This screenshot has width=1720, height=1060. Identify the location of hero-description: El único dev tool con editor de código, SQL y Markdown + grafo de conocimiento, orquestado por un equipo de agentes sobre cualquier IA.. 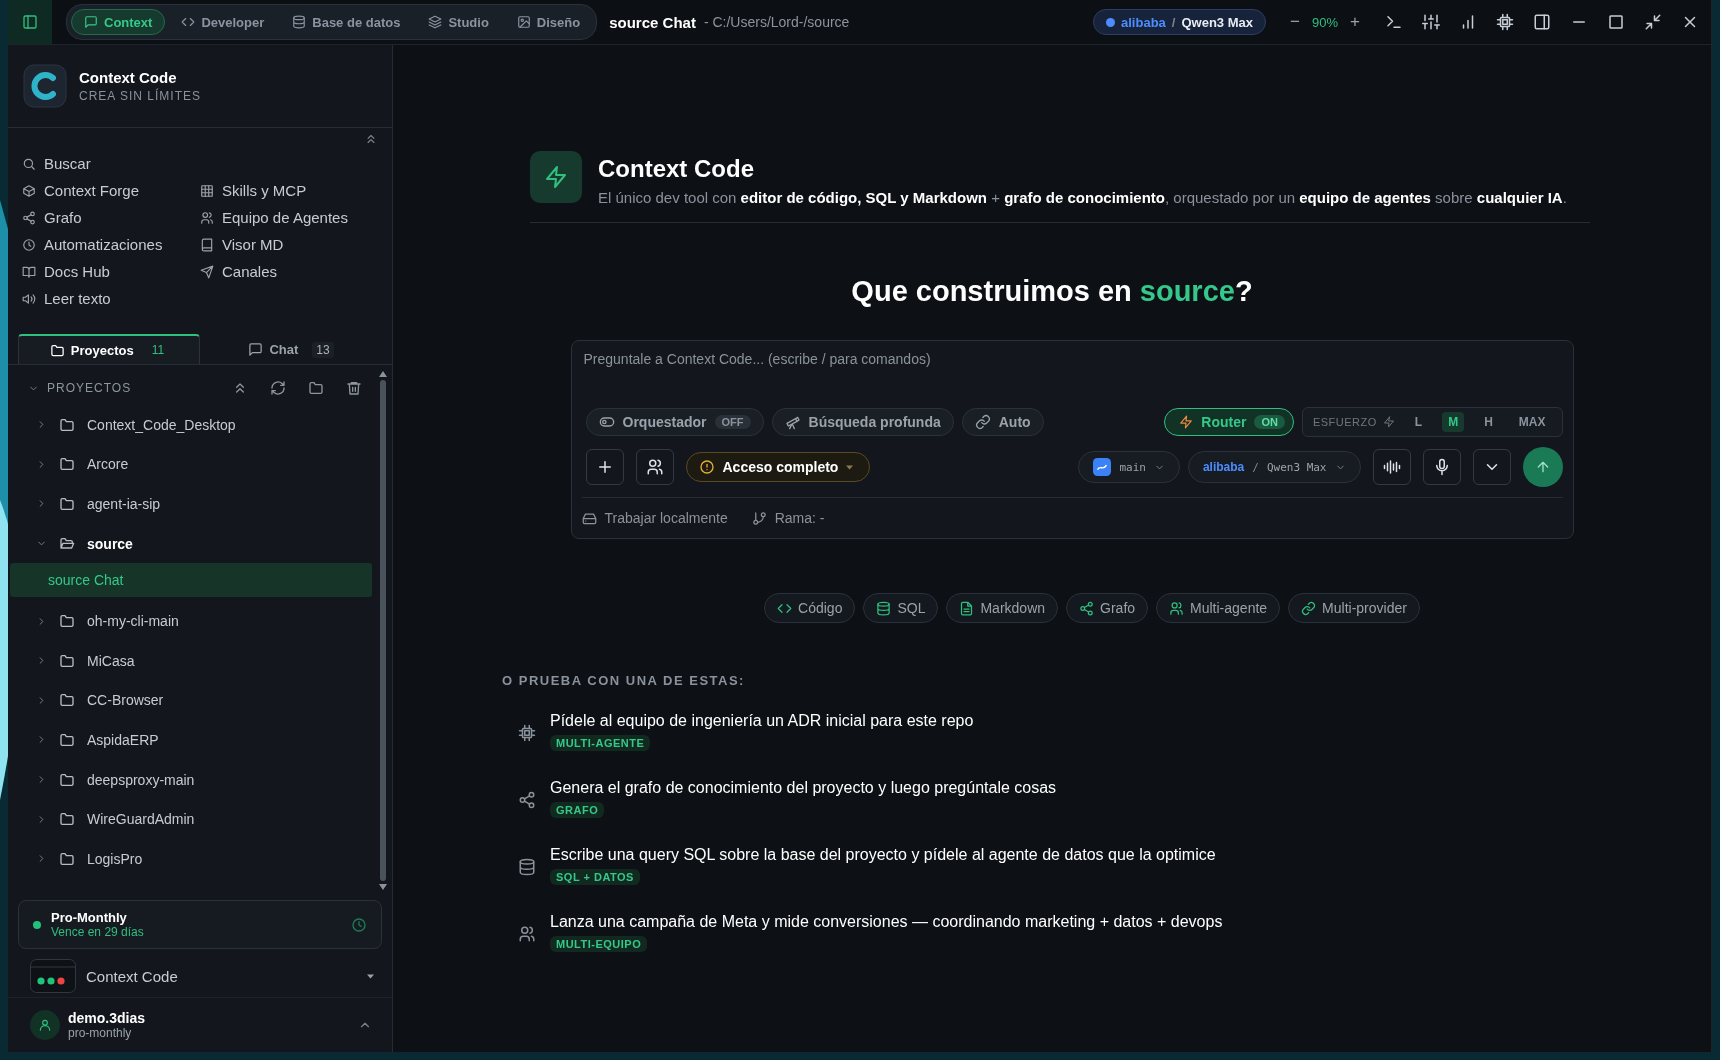
(1082, 197).